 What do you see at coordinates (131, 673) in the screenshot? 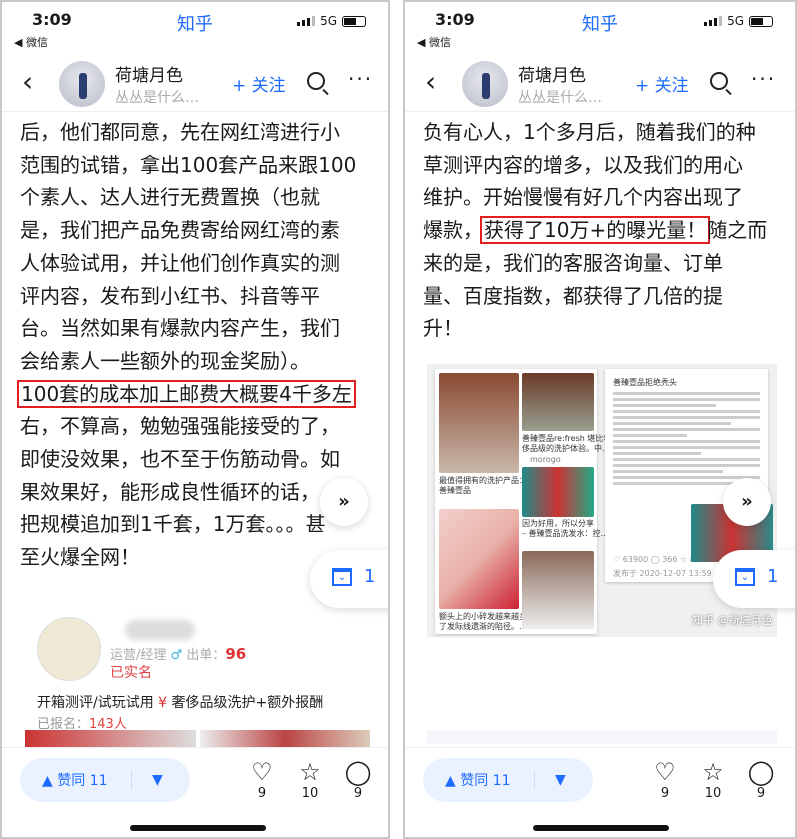
I see `verified-badge: 已实名` at bounding box center [131, 673].